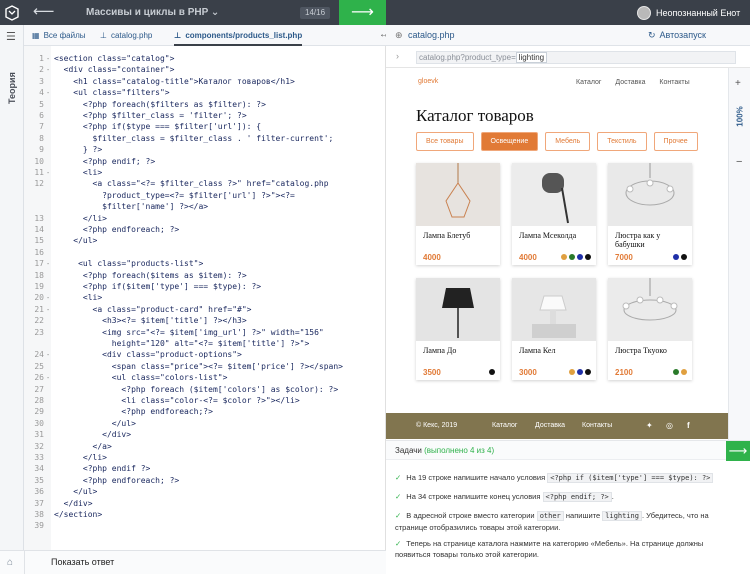 This screenshot has height=574, width=750. Describe the element at coordinates (531, 57) in the screenshot. I see `url-value: lighting` at that location.